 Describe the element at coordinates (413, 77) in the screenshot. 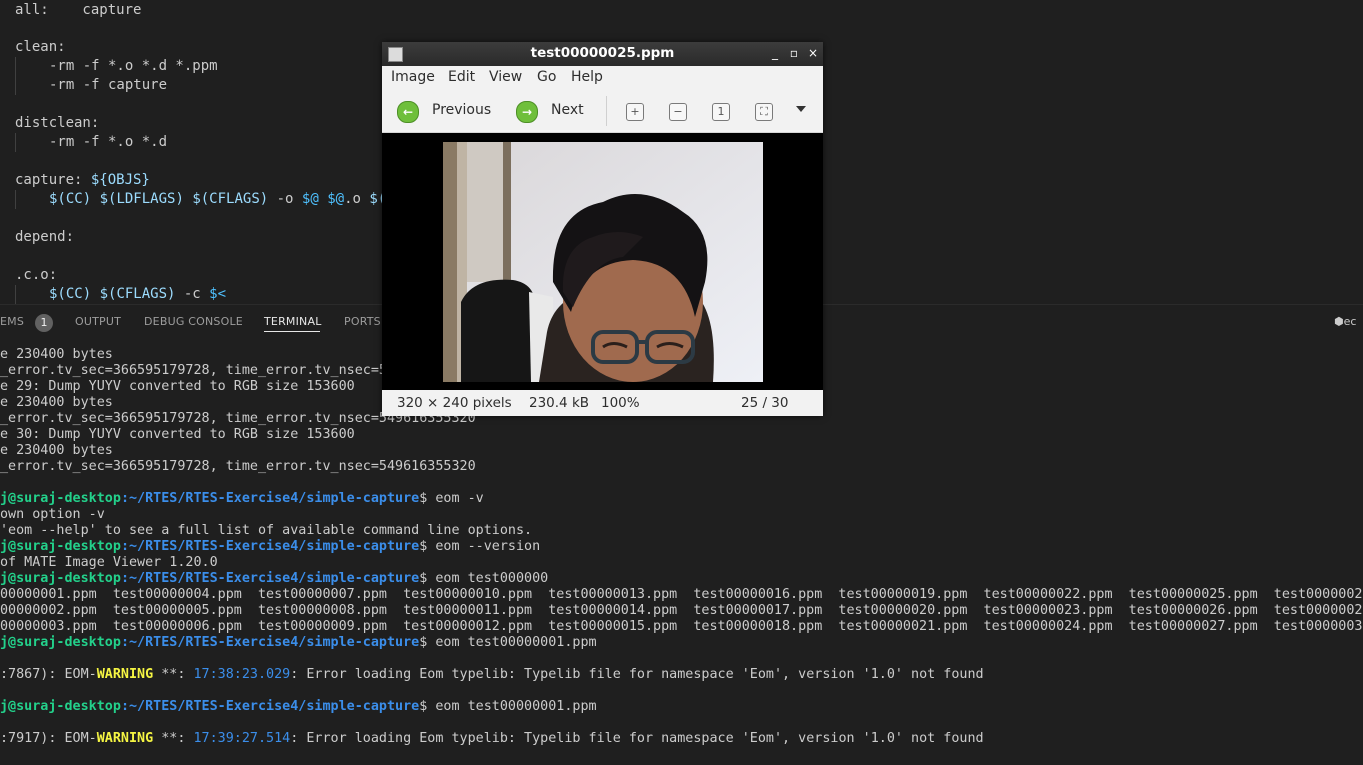

I see `menu-image: Image` at that location.